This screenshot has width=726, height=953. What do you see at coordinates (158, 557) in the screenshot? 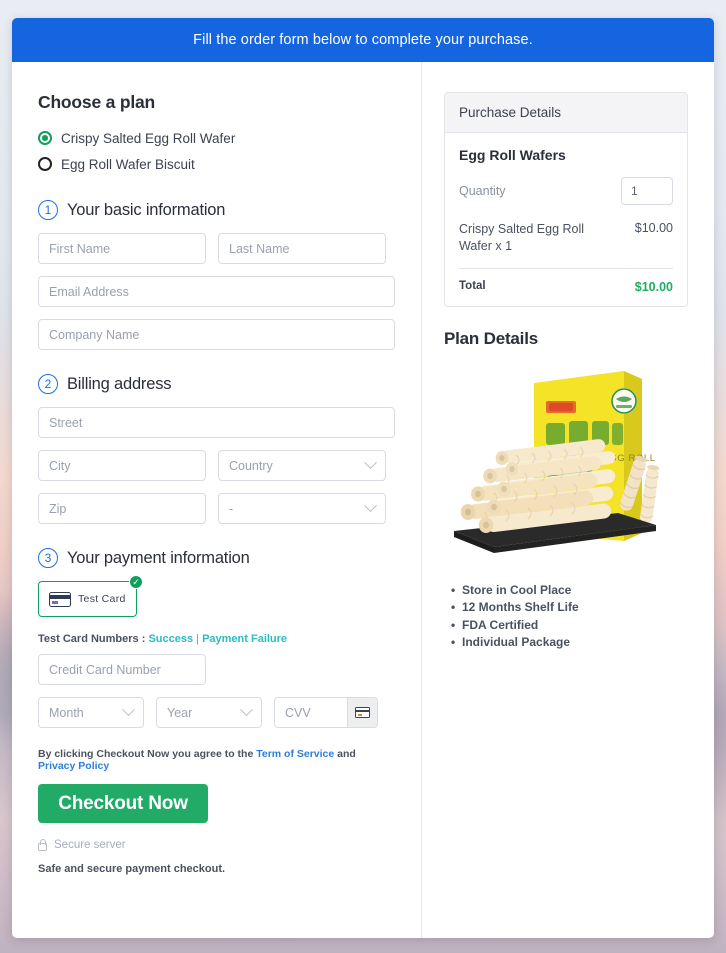
I see `step-label: Your payment information` at bounding box center [158, 557].